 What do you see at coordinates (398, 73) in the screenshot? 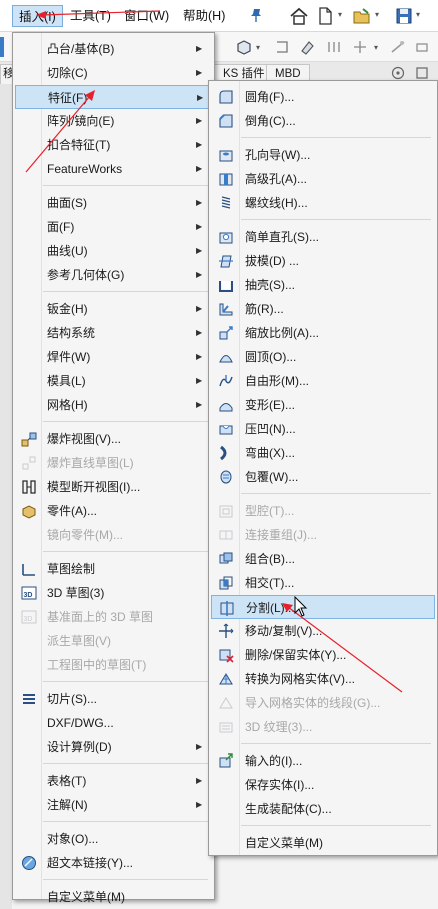
I see `graphics-view-icon` at bounding box center [398, 73].